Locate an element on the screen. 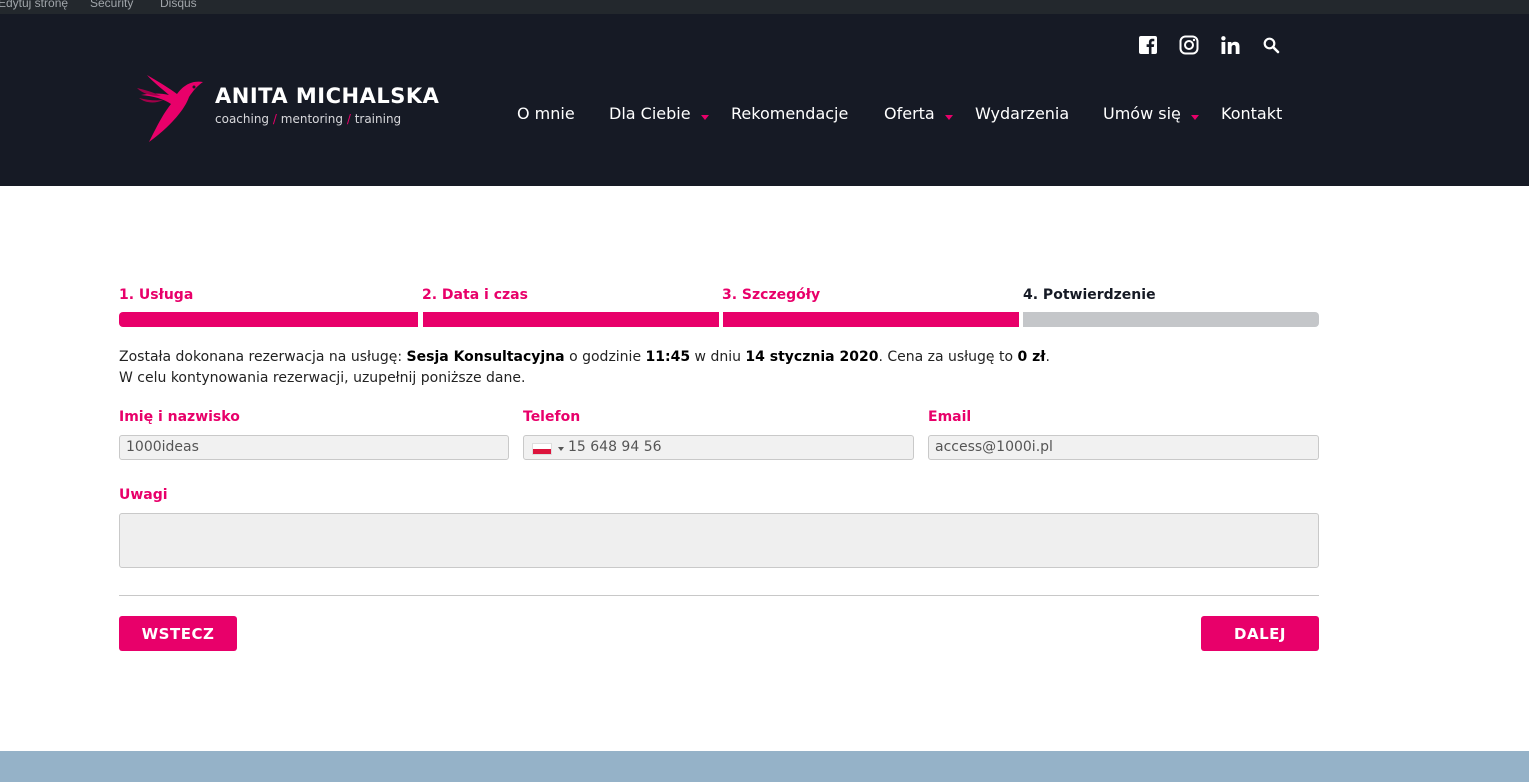 This screenshot has width=1529, height=782. tagline-mentoring: mentoring is located at coordinates (311, 119).